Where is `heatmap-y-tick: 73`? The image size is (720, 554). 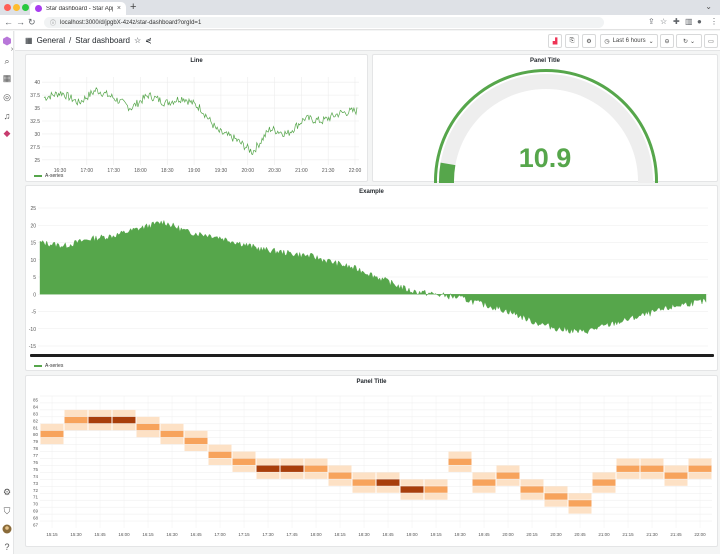
heatmap-y-tick: 73 is located at coordinates (36, 483).